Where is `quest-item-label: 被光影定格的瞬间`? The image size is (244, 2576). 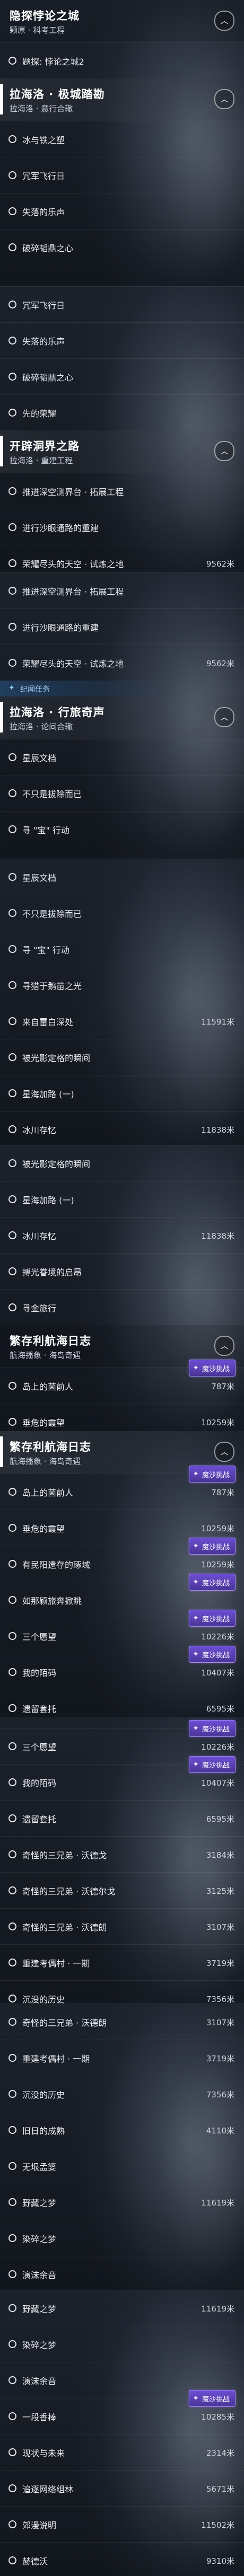 quest-item-label: 被光影定格的瞬间 is located at coordinates (57, 1058).